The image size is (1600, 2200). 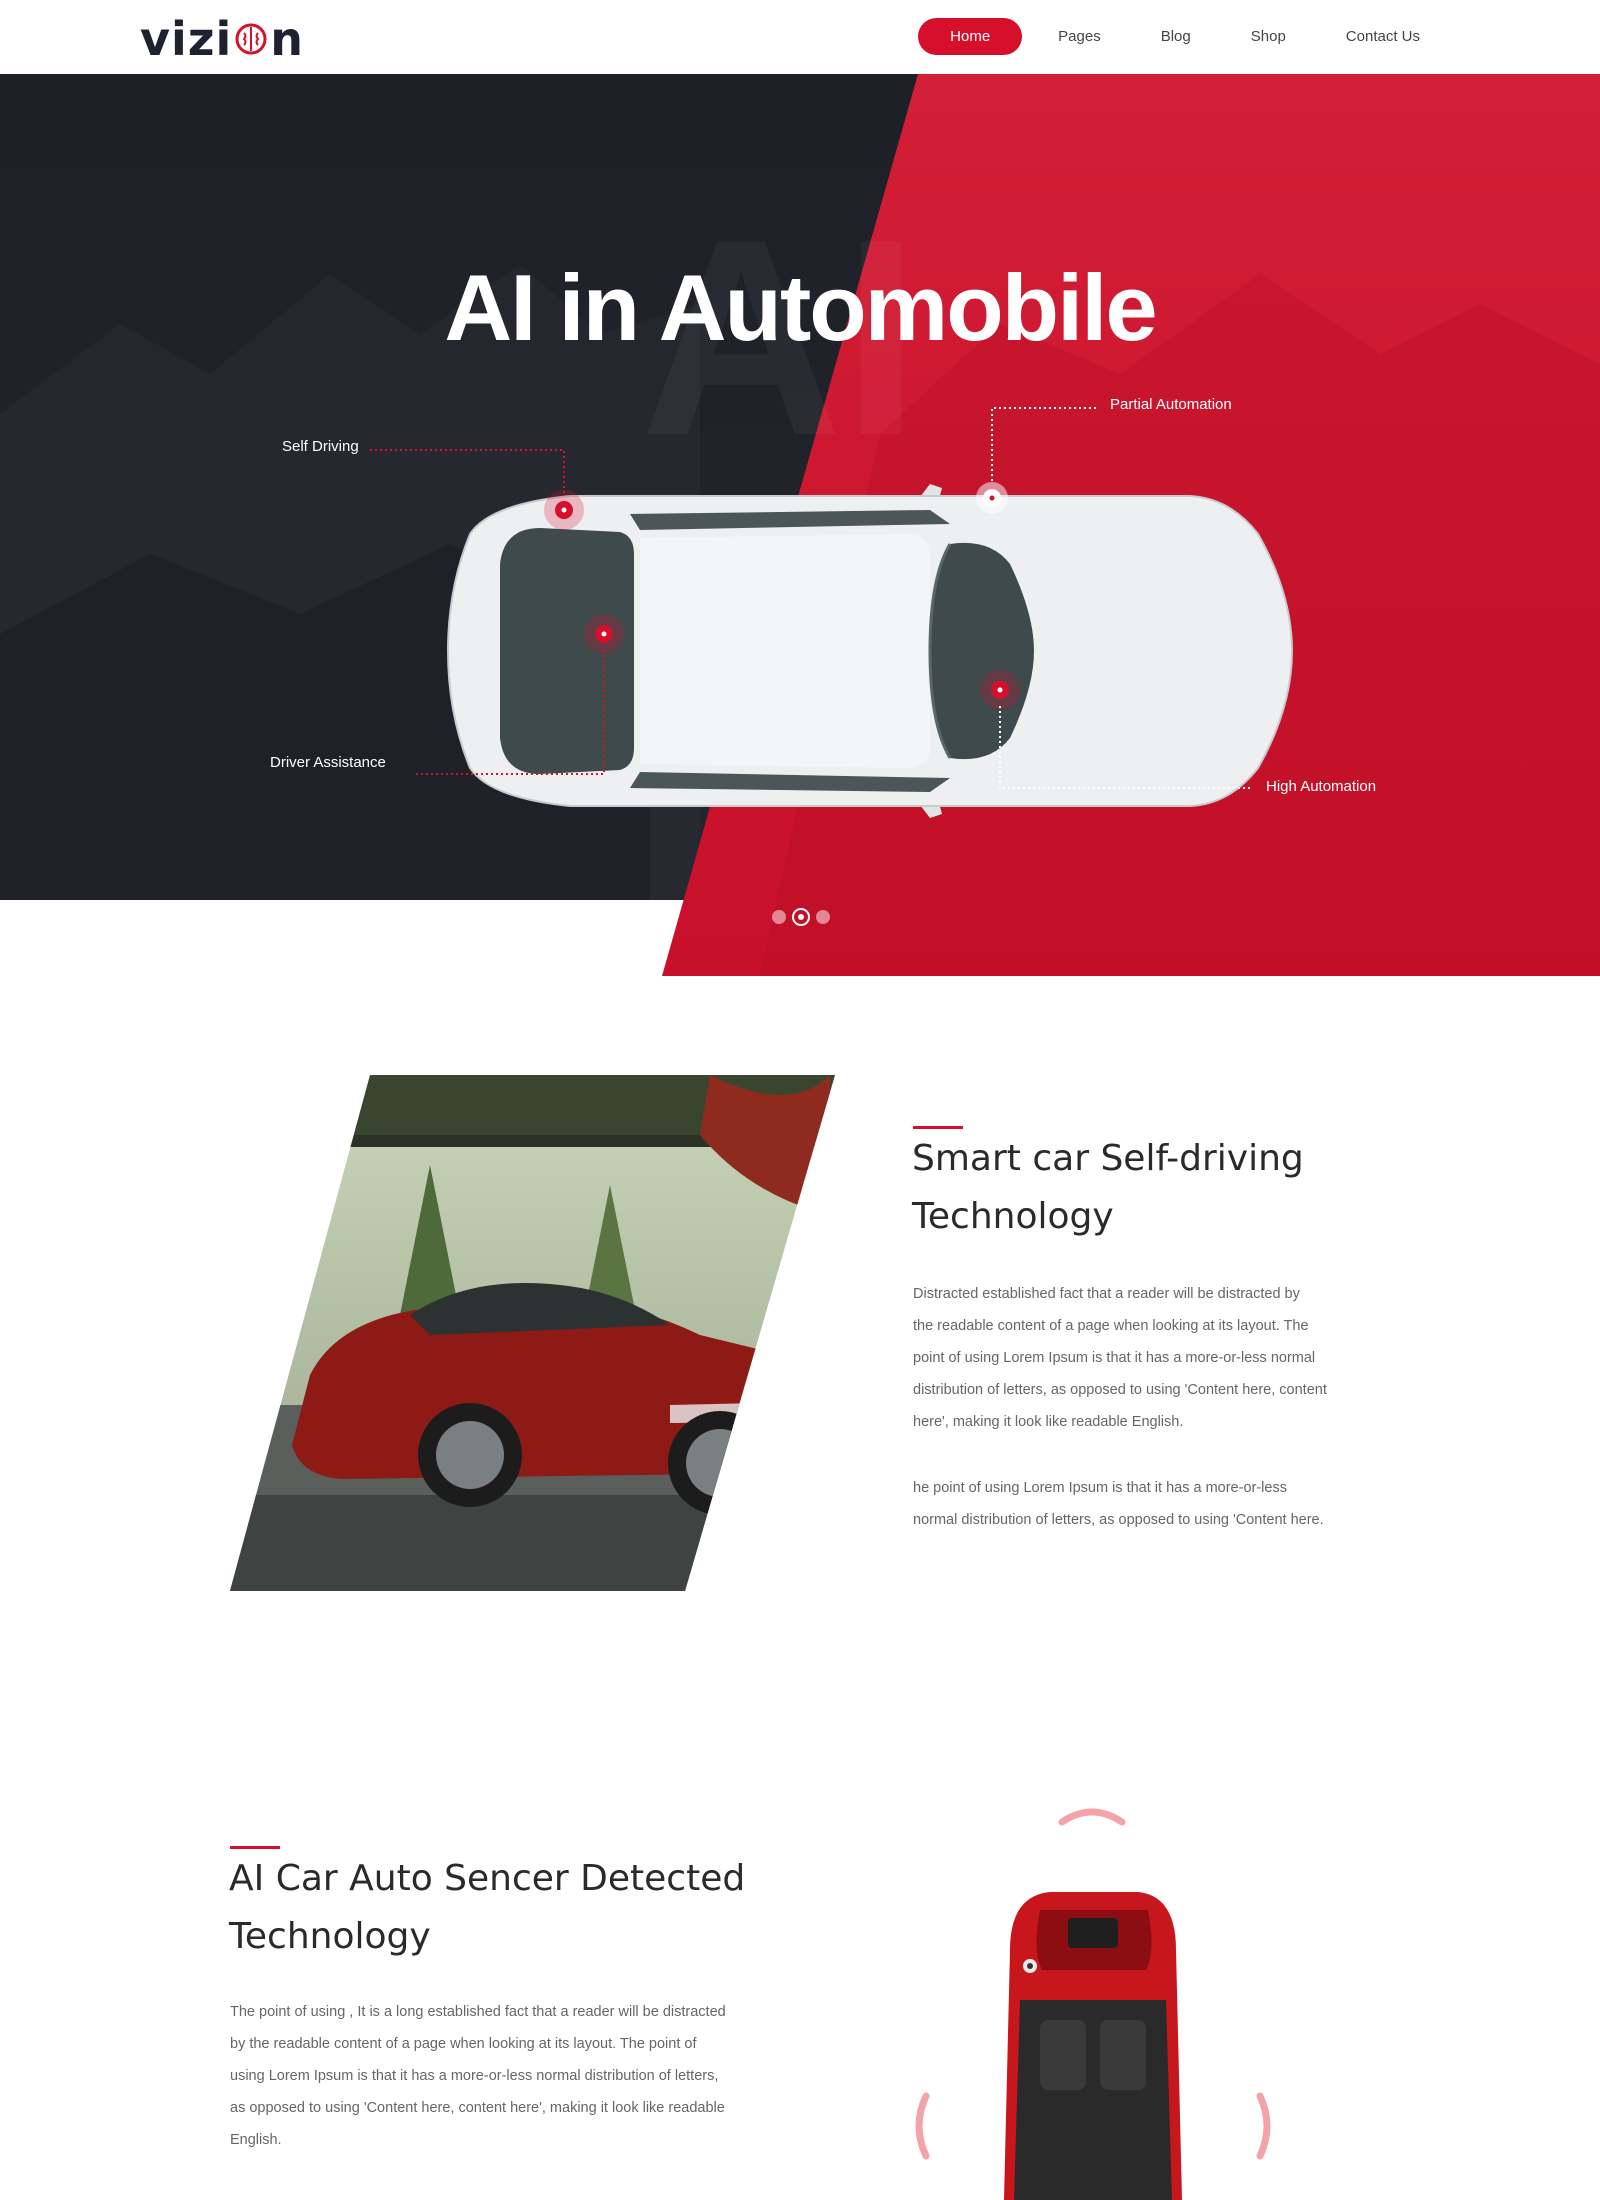 I want to click on slider-dots, so click(x=801, y=917).